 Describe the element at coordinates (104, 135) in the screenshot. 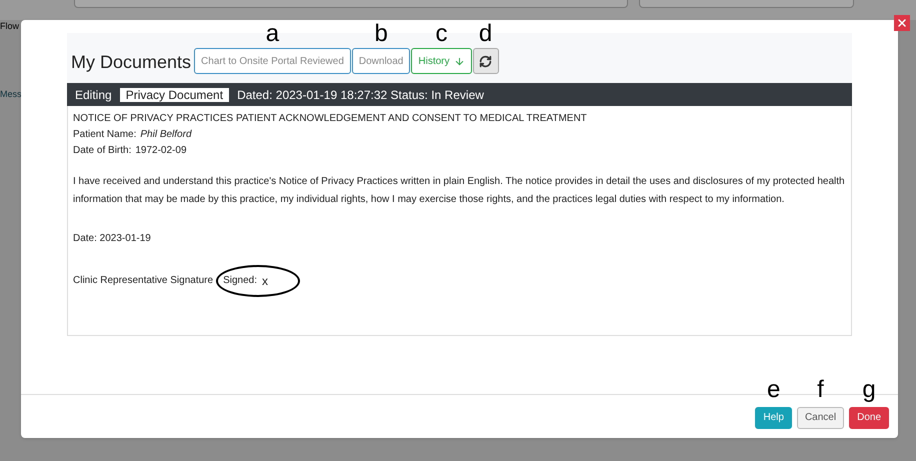

I see `field-label: Patient Name:` at that location.